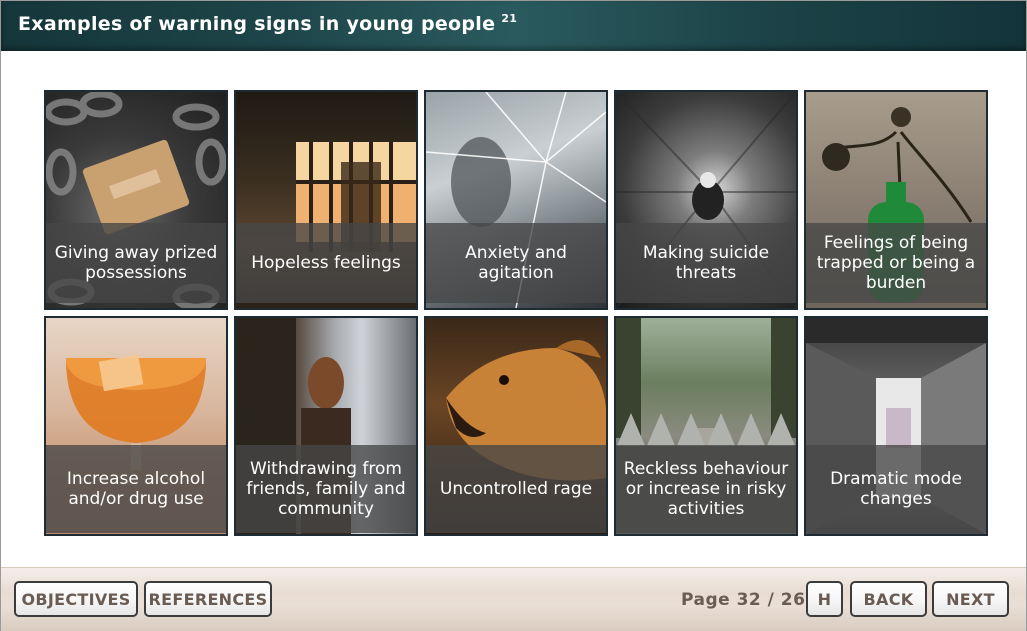  What do you see at coordinates (706, 200) in the screenshot?
I see `tile-making-suicide-threats: Making suicide threats` at bounding box center [706, 200].